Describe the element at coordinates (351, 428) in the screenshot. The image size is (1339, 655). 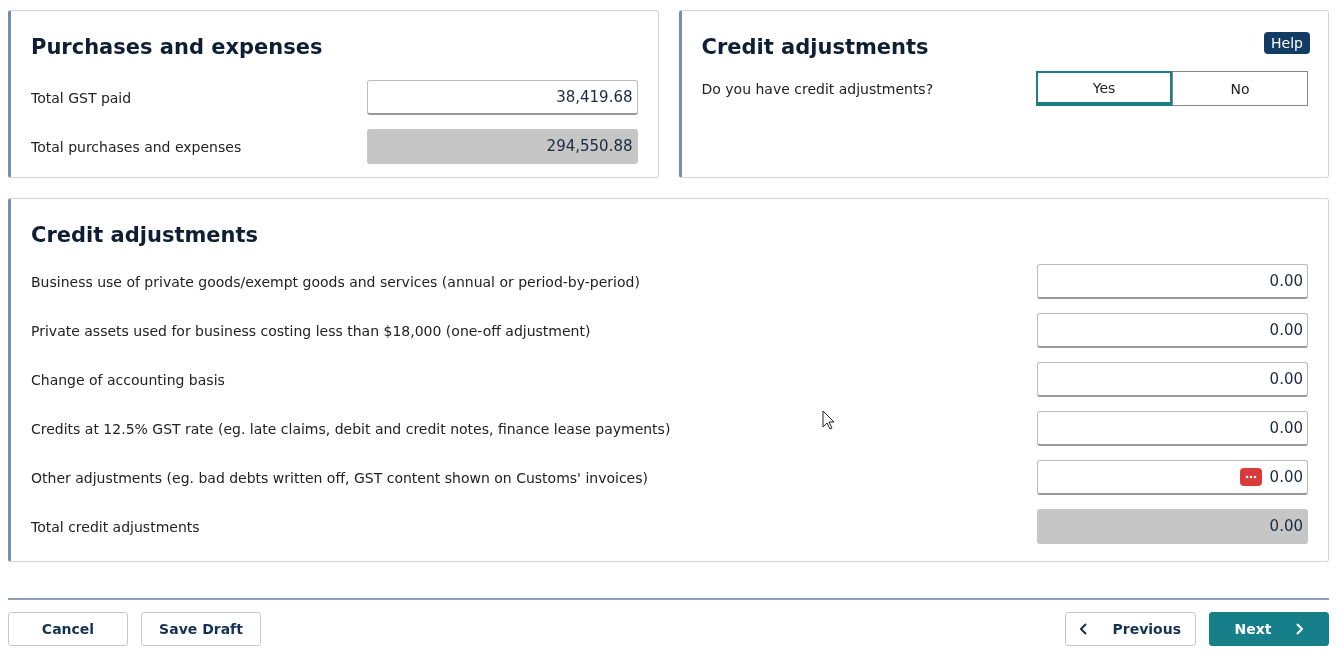
I see `field-label: Credits at 12.5% GST rate (eg. late claims, debit and credit notes, finance lease payments)` at that location.